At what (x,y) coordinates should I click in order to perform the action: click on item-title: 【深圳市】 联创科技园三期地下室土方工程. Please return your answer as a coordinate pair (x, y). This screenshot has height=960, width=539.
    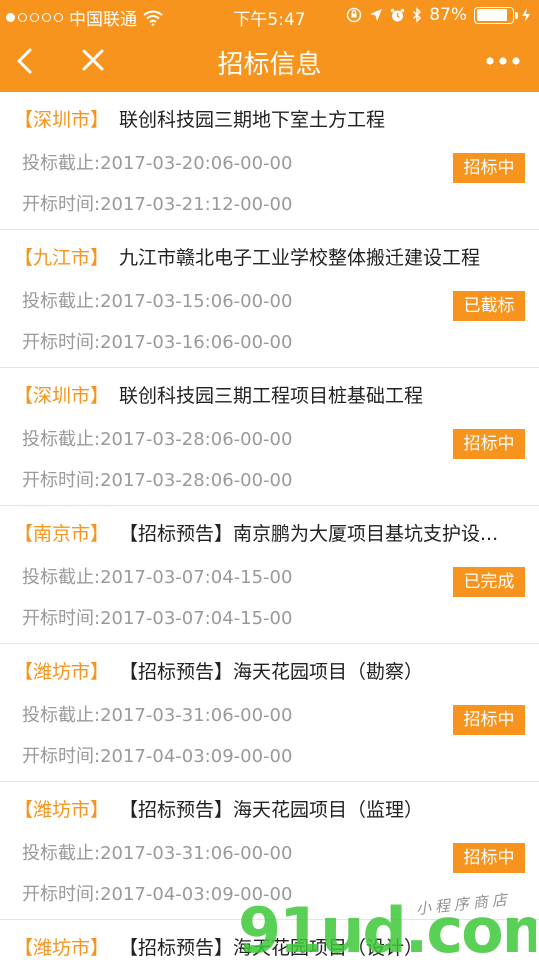
    Looking at the image, I should click on (264, 118).